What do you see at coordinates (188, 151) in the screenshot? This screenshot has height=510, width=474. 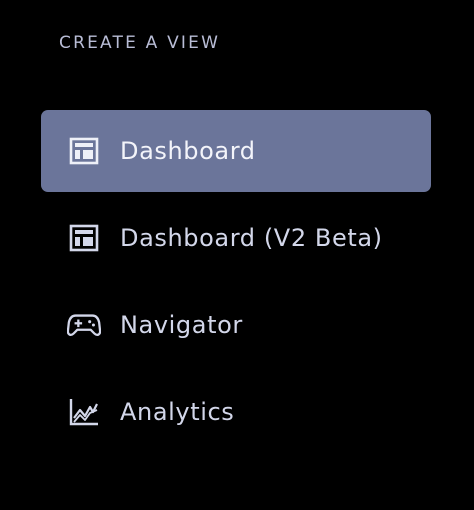 I see `menu-item-label: Dashboard` at bounding box center [188, 151].